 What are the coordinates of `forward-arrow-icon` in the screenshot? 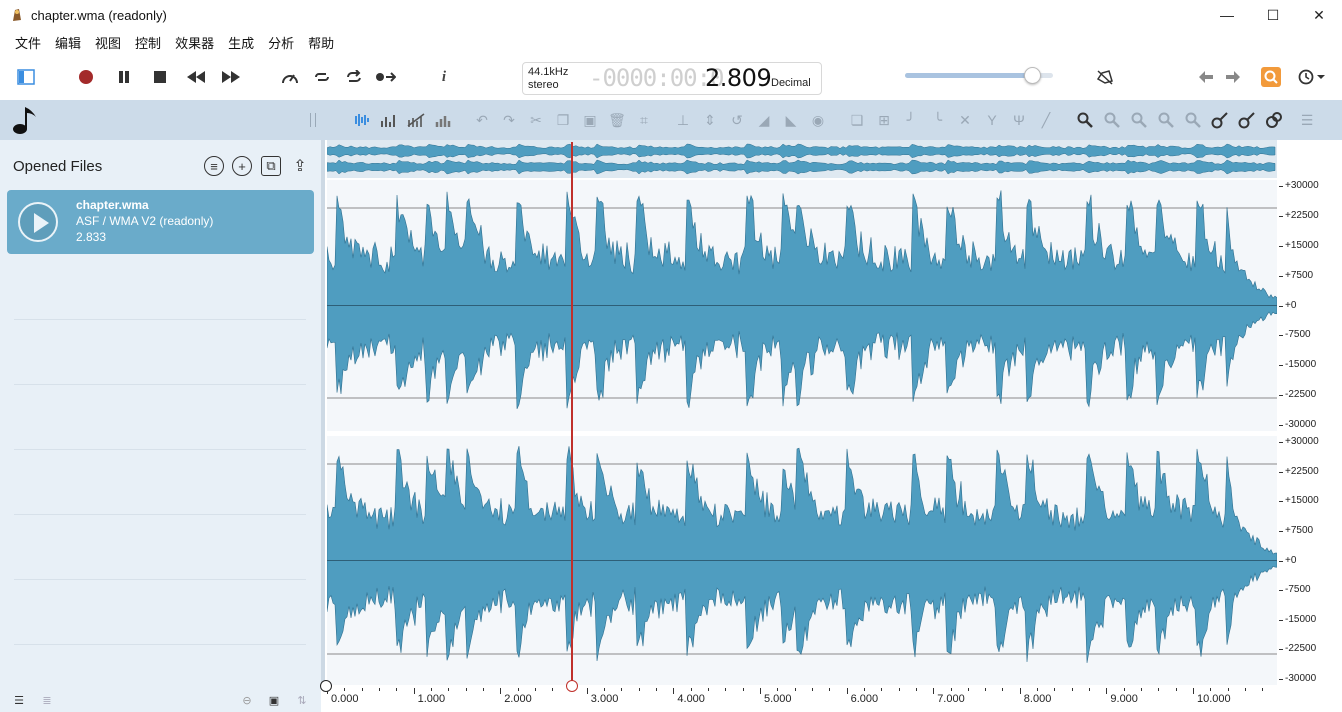 It's located at (1233, 77).